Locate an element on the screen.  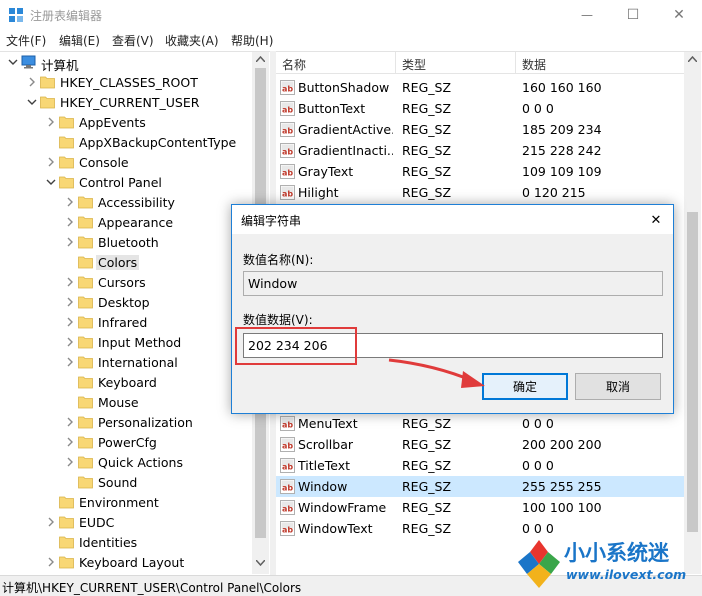
tree-node: Sound is located at coordinates (126, 482).